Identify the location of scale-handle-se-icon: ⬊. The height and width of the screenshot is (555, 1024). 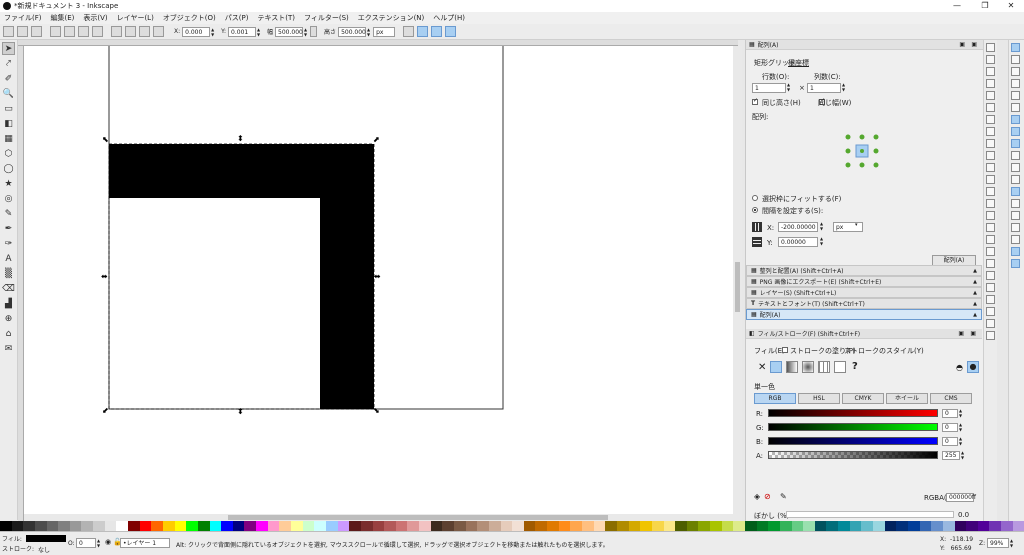
(376, 411).